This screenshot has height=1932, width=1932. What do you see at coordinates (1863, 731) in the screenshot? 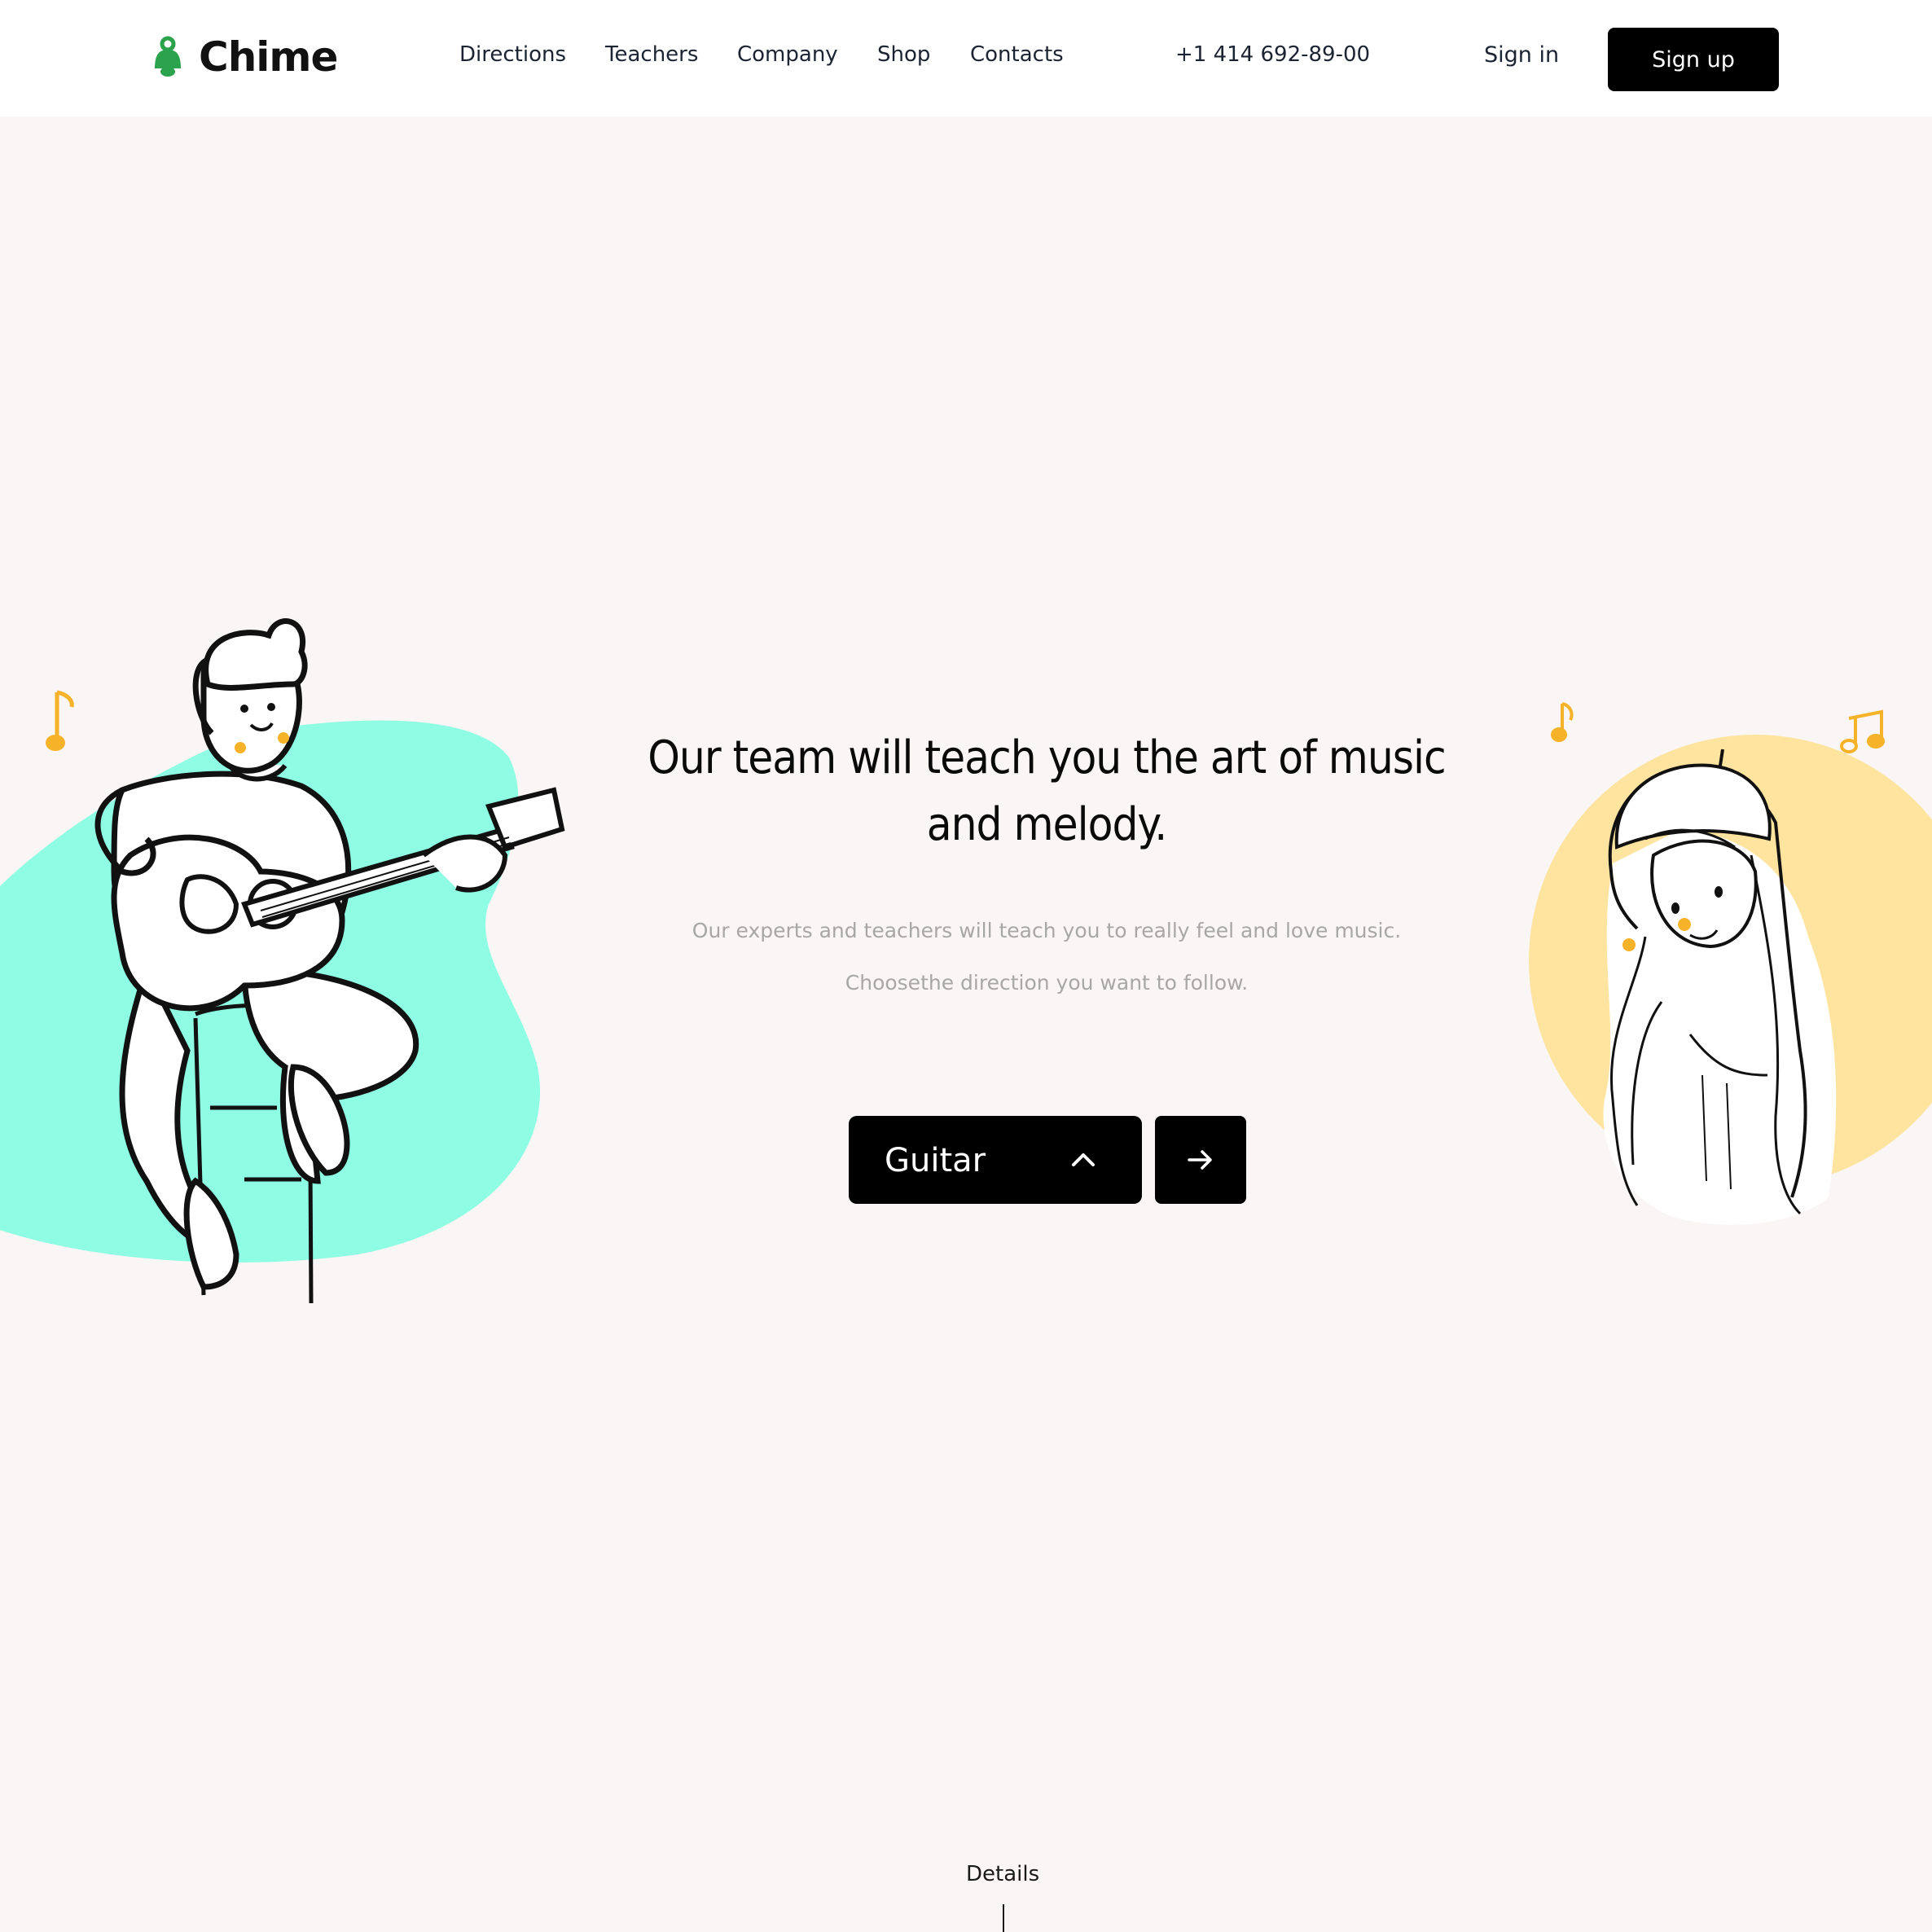
I see `double-music-note-icon` at bounding box center [1863, 731].